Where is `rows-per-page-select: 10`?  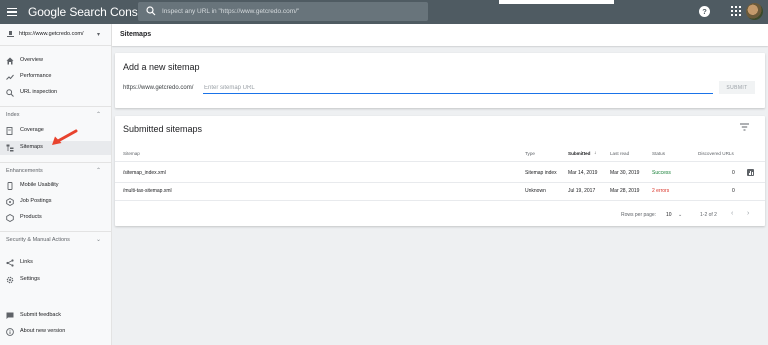 rows-per-page-select: 10 is located at coordinates (669, 215).